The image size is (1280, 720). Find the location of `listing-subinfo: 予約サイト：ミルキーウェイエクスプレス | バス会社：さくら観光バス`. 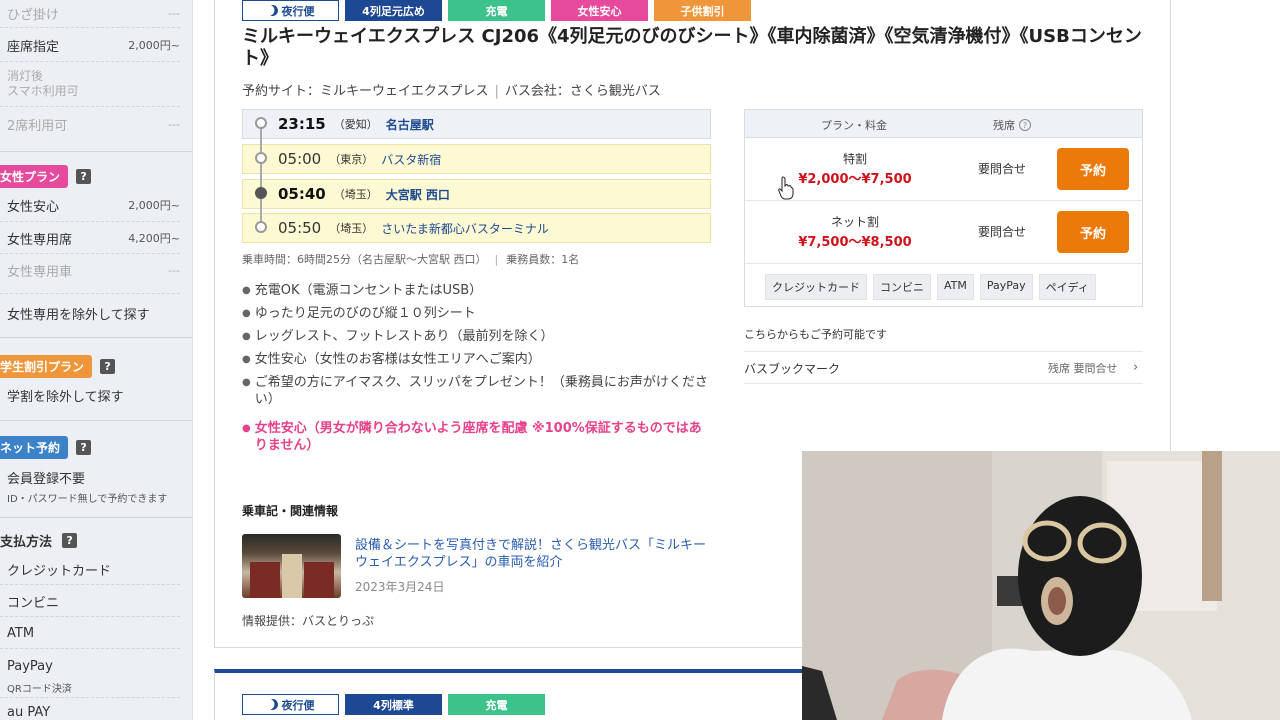

listing-subinfo: 予約サイト：ミルキーウェイエクスプレス | バス会社：さくら観光バス is located at coordinates (451, 91).